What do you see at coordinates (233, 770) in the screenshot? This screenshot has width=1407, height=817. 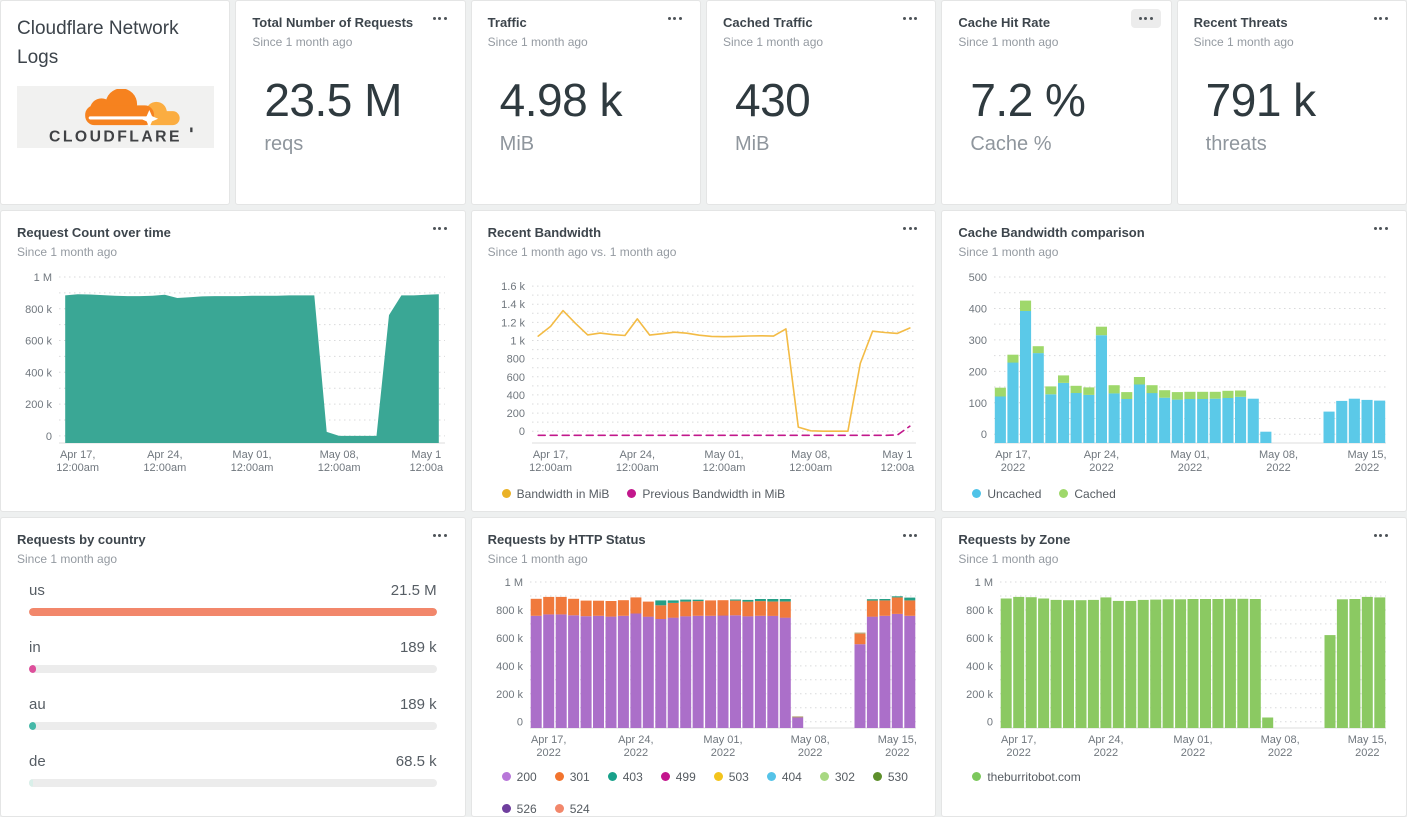 I see `gauge-row-de: de 68.5 k` at bounding box center [233, 770].